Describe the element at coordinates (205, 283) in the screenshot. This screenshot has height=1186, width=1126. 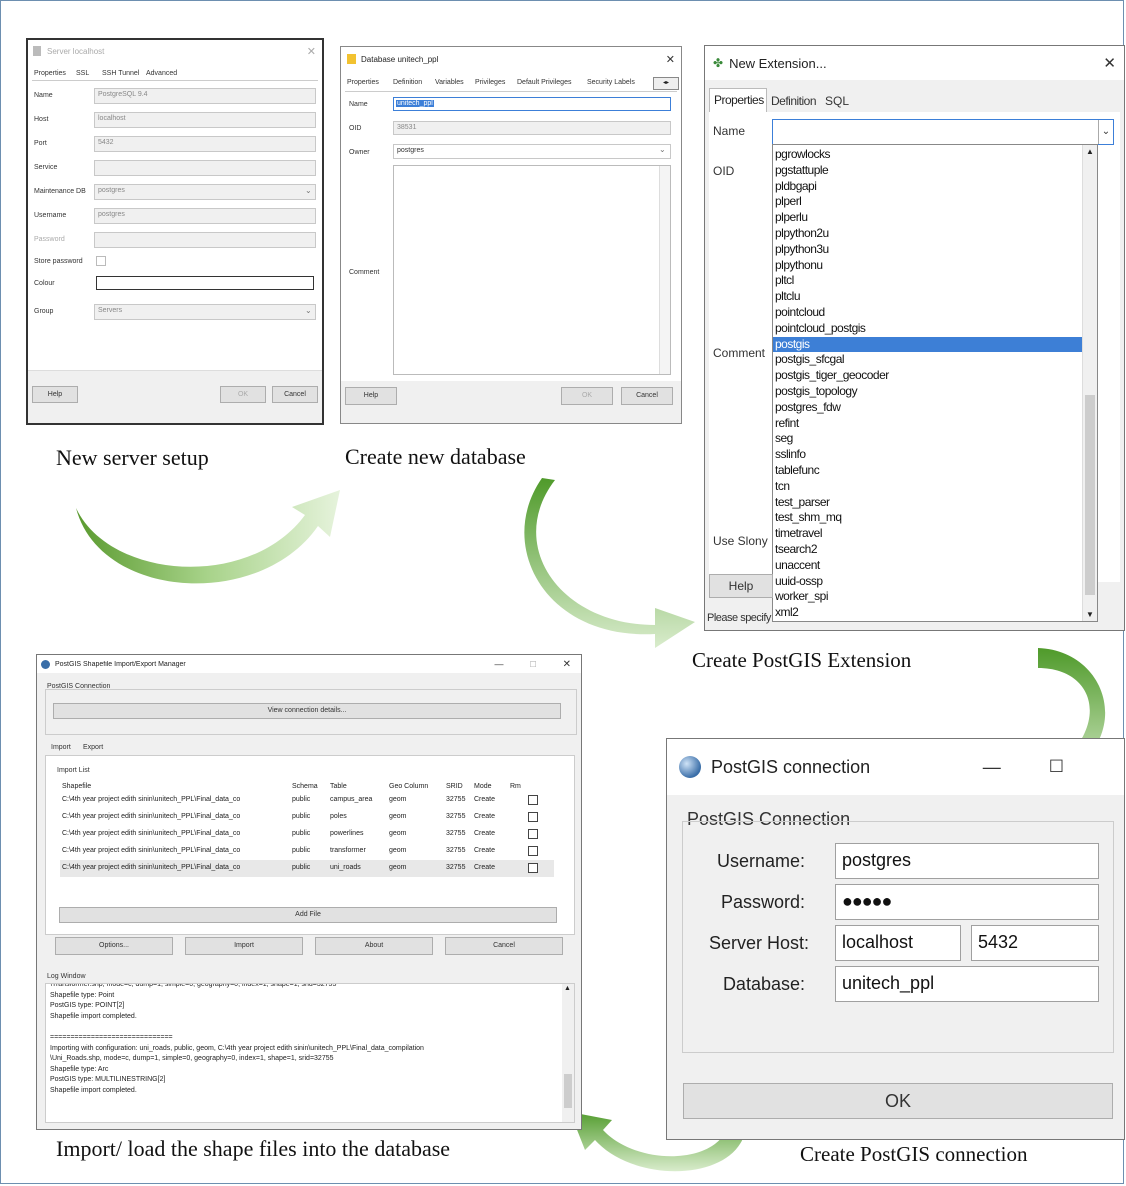
I see `colour-picker` at that location.